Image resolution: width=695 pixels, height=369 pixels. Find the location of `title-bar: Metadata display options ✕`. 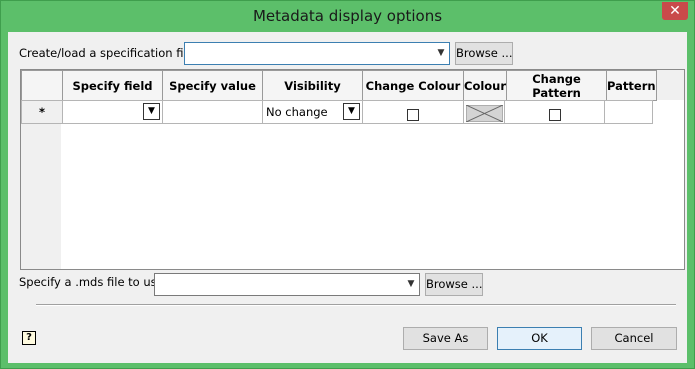

title-bar: Metadata display options ✕ is located at coordinates (347, 16).